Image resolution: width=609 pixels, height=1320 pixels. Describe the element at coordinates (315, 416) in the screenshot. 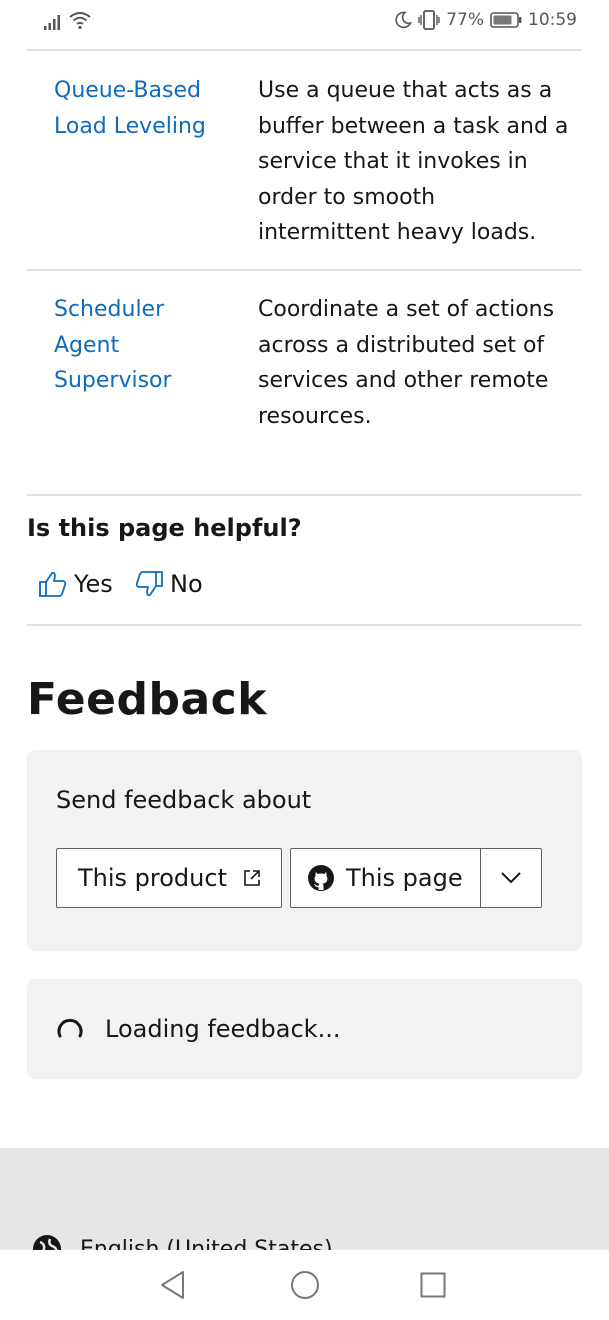

I see `desc-line: resources.` at that location.